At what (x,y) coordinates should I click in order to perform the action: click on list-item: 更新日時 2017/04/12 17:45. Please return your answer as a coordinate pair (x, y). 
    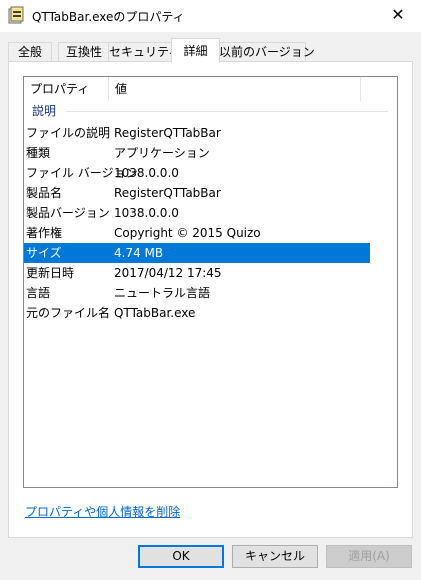
    Looking at the image, I should click on (197, 273).